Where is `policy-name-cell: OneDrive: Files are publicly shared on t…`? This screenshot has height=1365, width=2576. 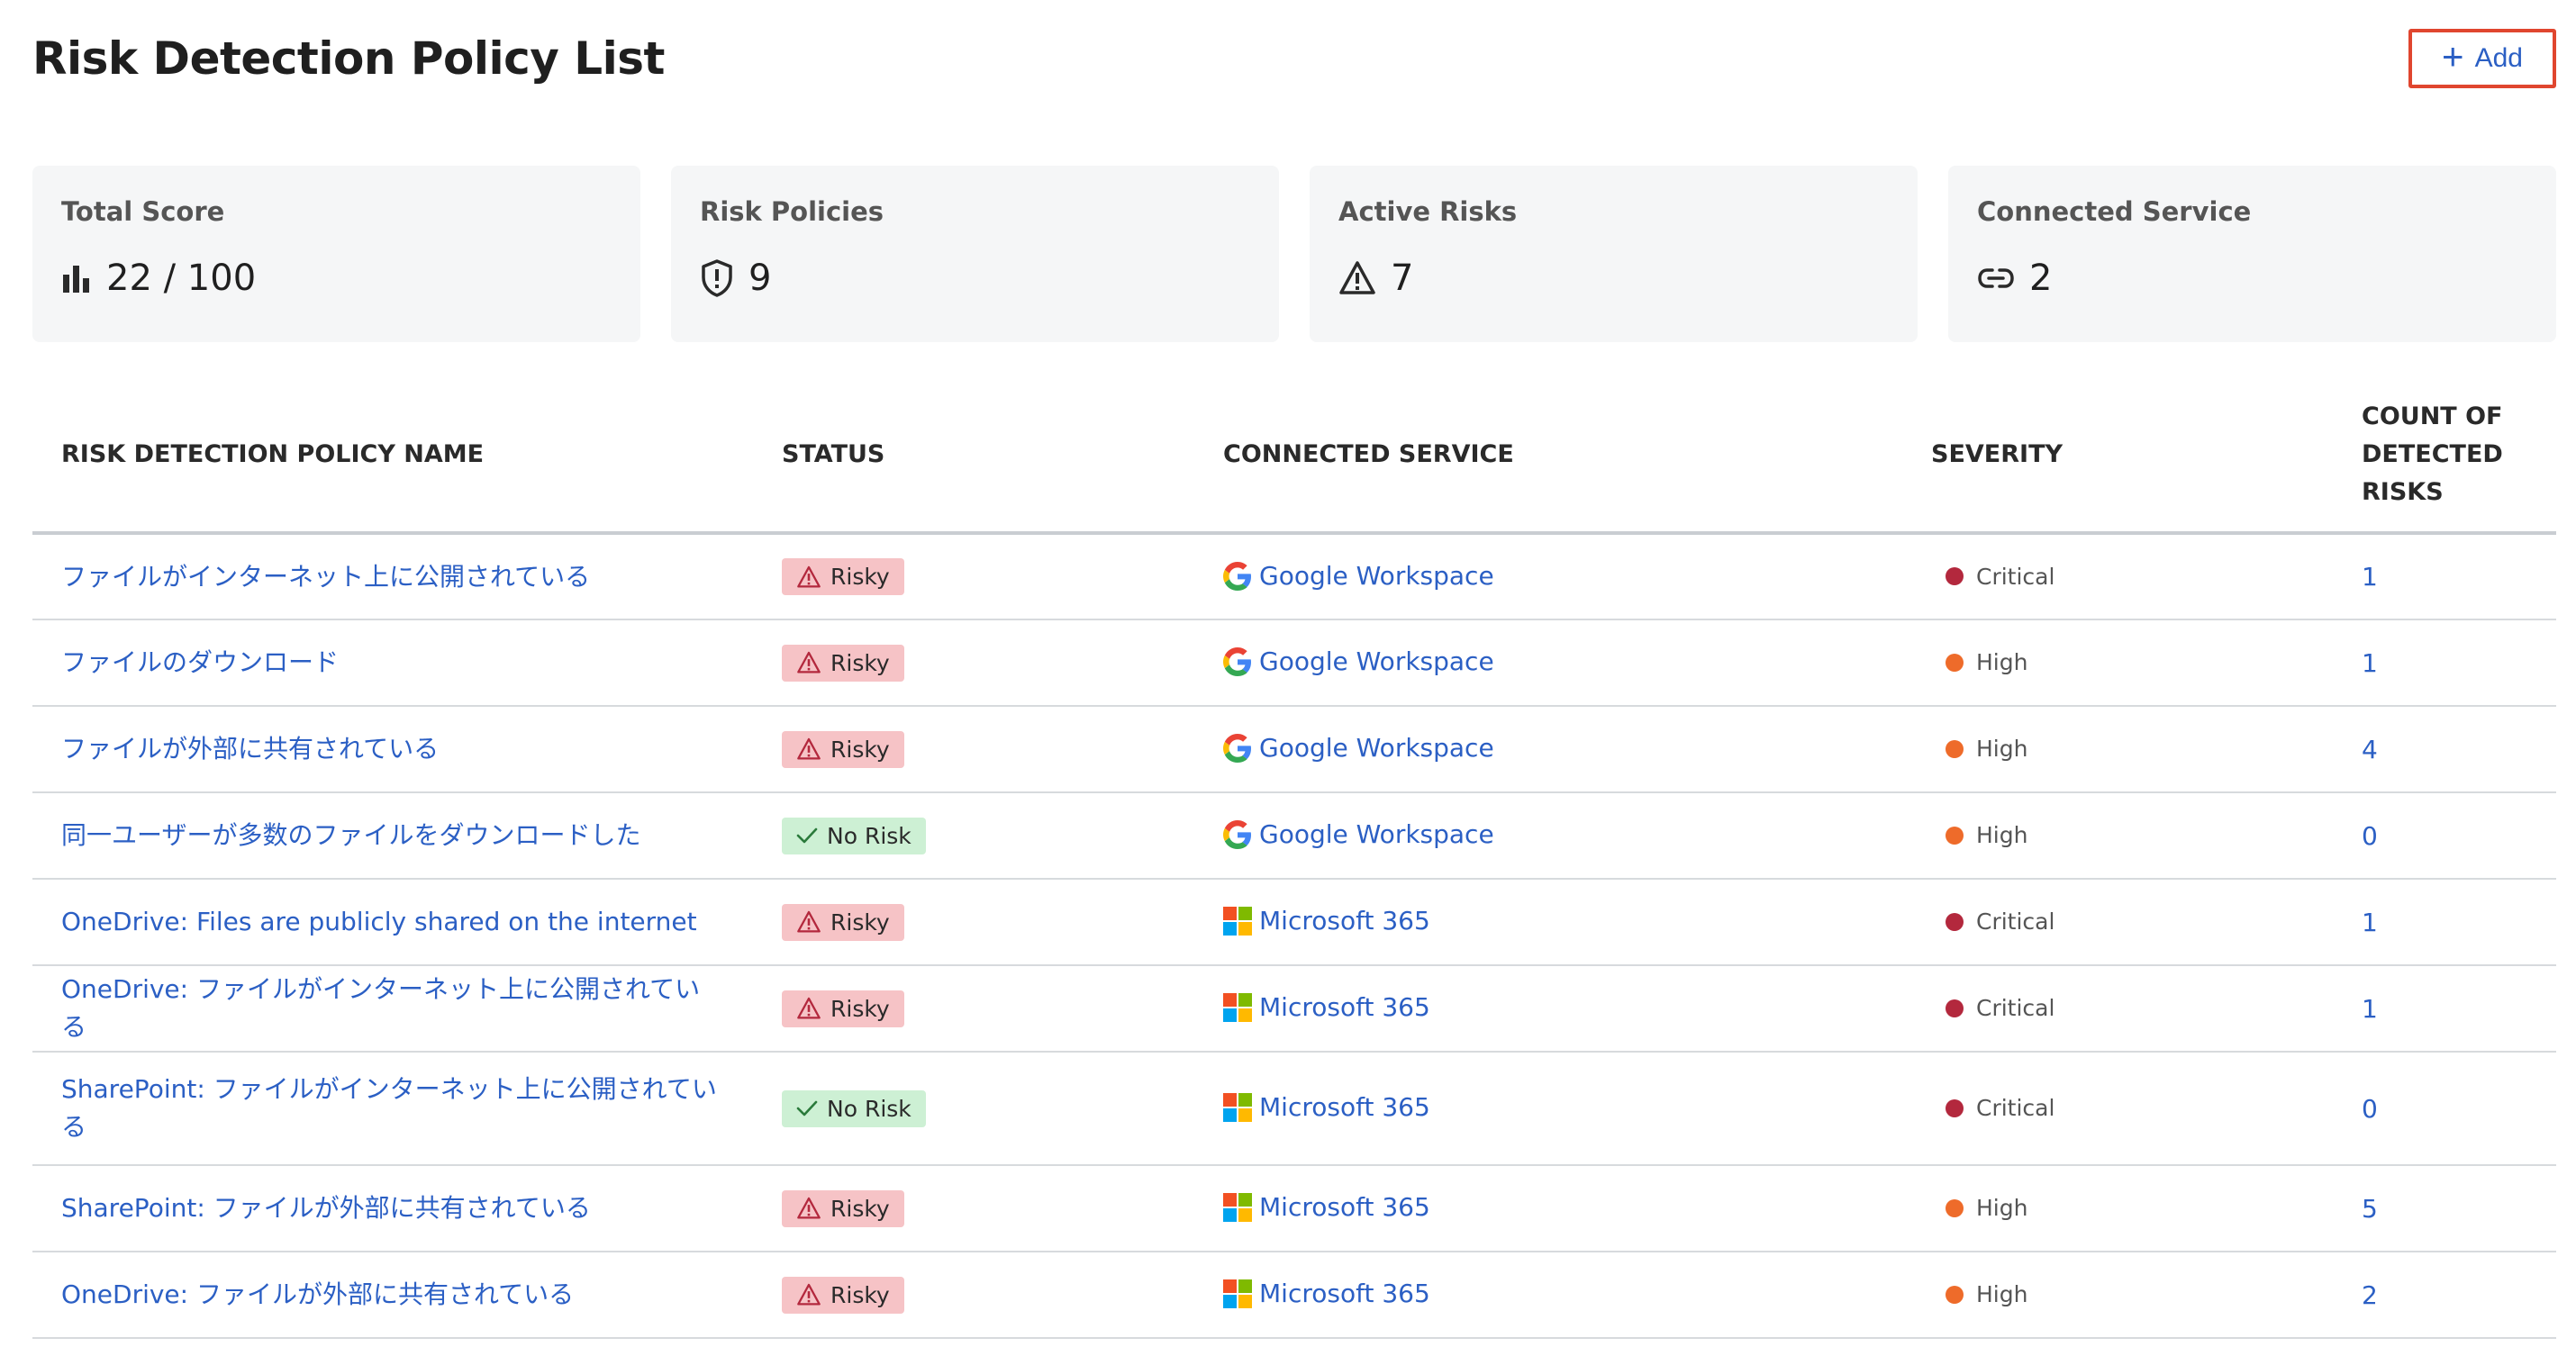
policy-name-cell: OneDrive: Files are publicly shared on t… is located at coordinates (392, 922).